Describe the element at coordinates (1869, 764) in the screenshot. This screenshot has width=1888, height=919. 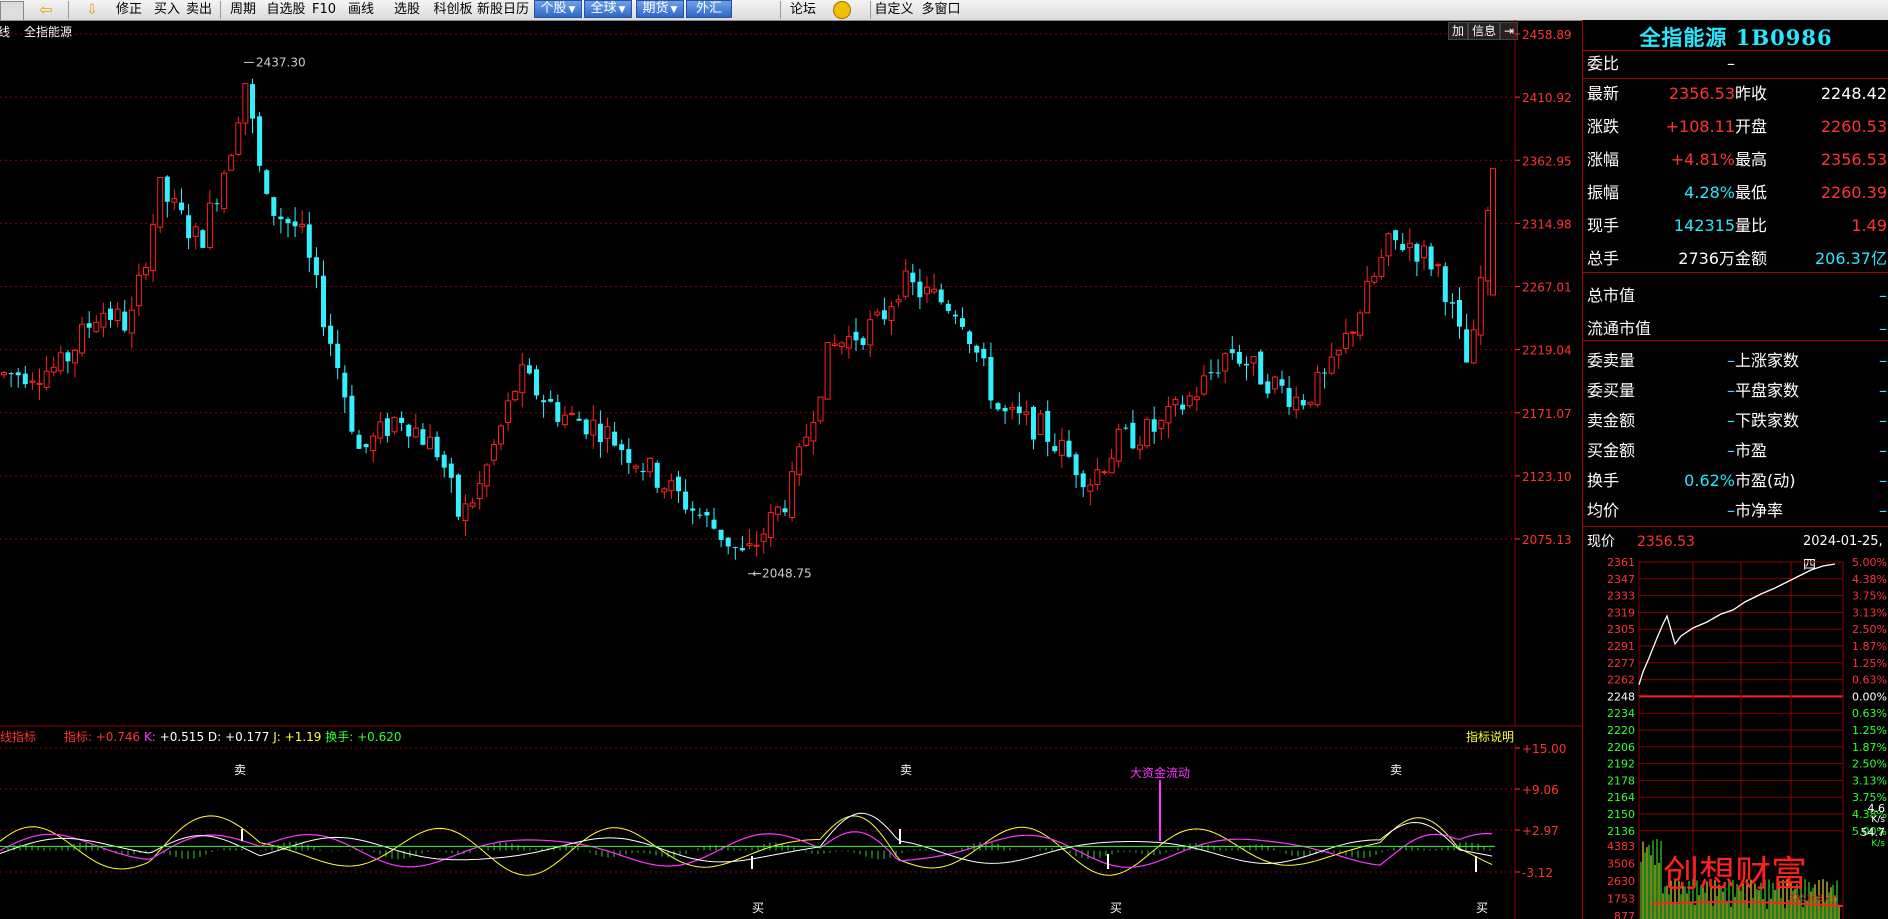
I see `mini-right-tick: 2.50%` at that location.